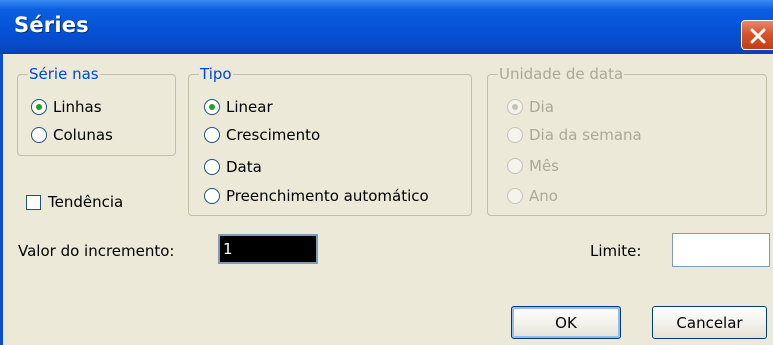 This screenshot has width=773, height=345. Describe the element at coordinates (51, 25) in the screenshot. I see `dialog-title: Séries` at that location.